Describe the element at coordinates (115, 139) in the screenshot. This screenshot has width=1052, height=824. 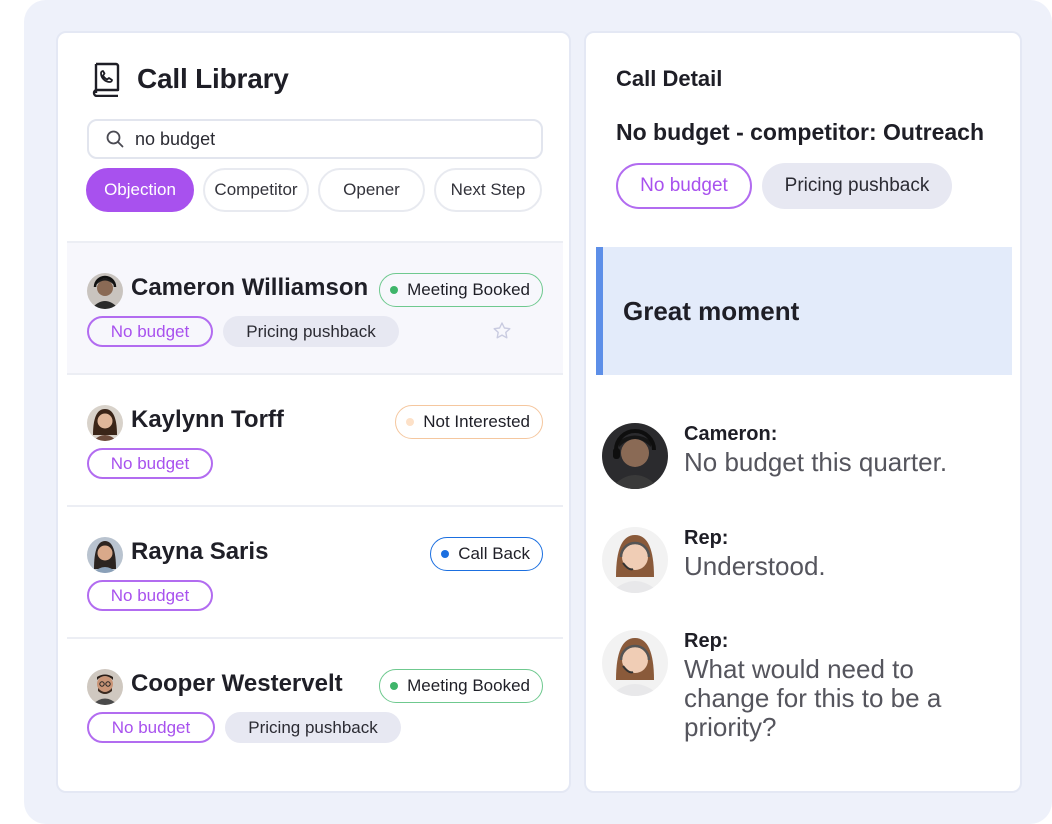
I see `search-icon` at that location.